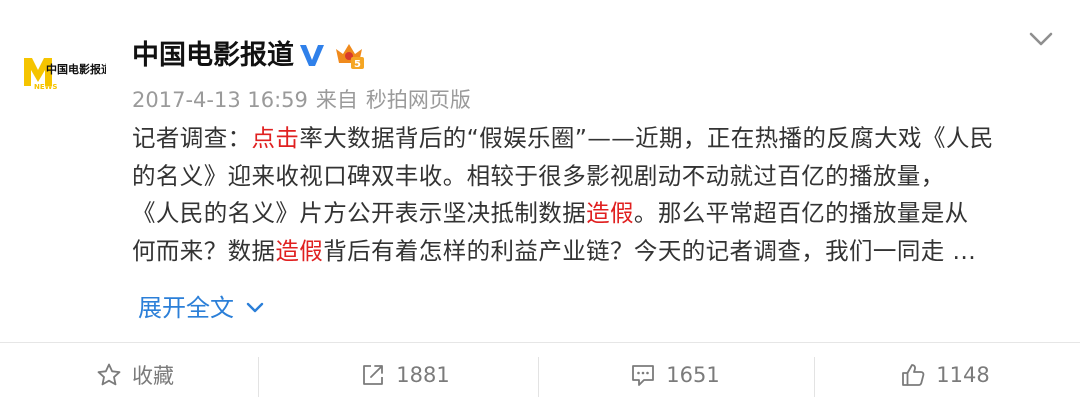  I want to click on content-line-1: 记者调查：点击率大数据背后的“假娱乐圈”——近期，正在热播的反腐大戏《人民, so click(592, 139).